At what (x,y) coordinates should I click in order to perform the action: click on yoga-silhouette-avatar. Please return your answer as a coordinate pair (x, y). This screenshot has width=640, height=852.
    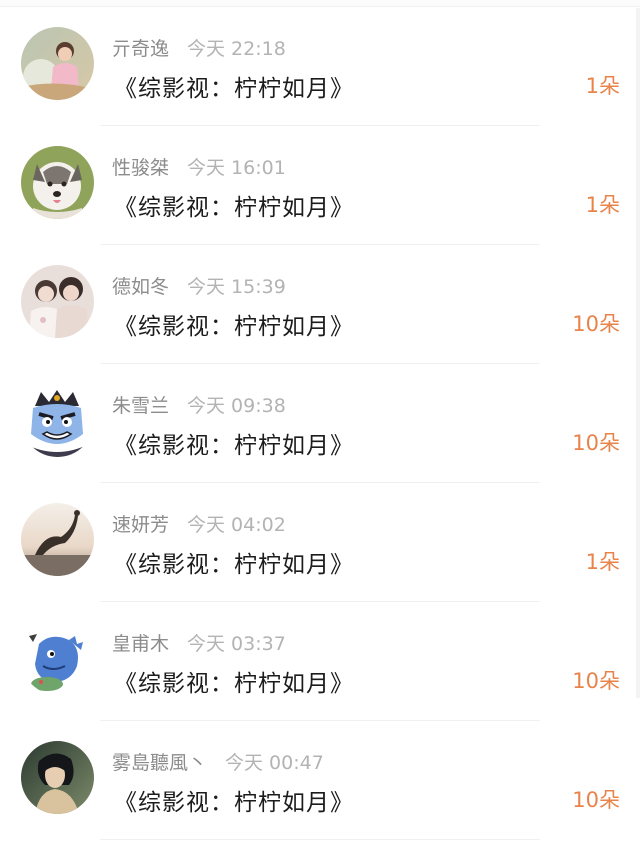
    Looking at the image, I should click on (57, 539).